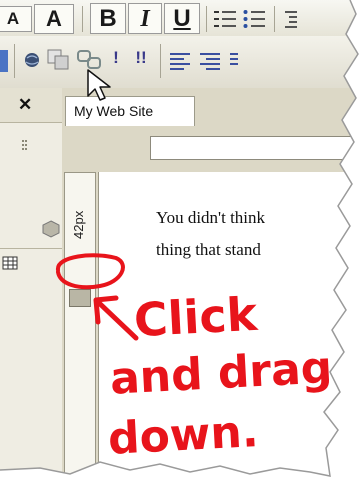  Describe the element at coordinates (195, 317) in the screenshot. I see `annotation-click: Click` at that location.